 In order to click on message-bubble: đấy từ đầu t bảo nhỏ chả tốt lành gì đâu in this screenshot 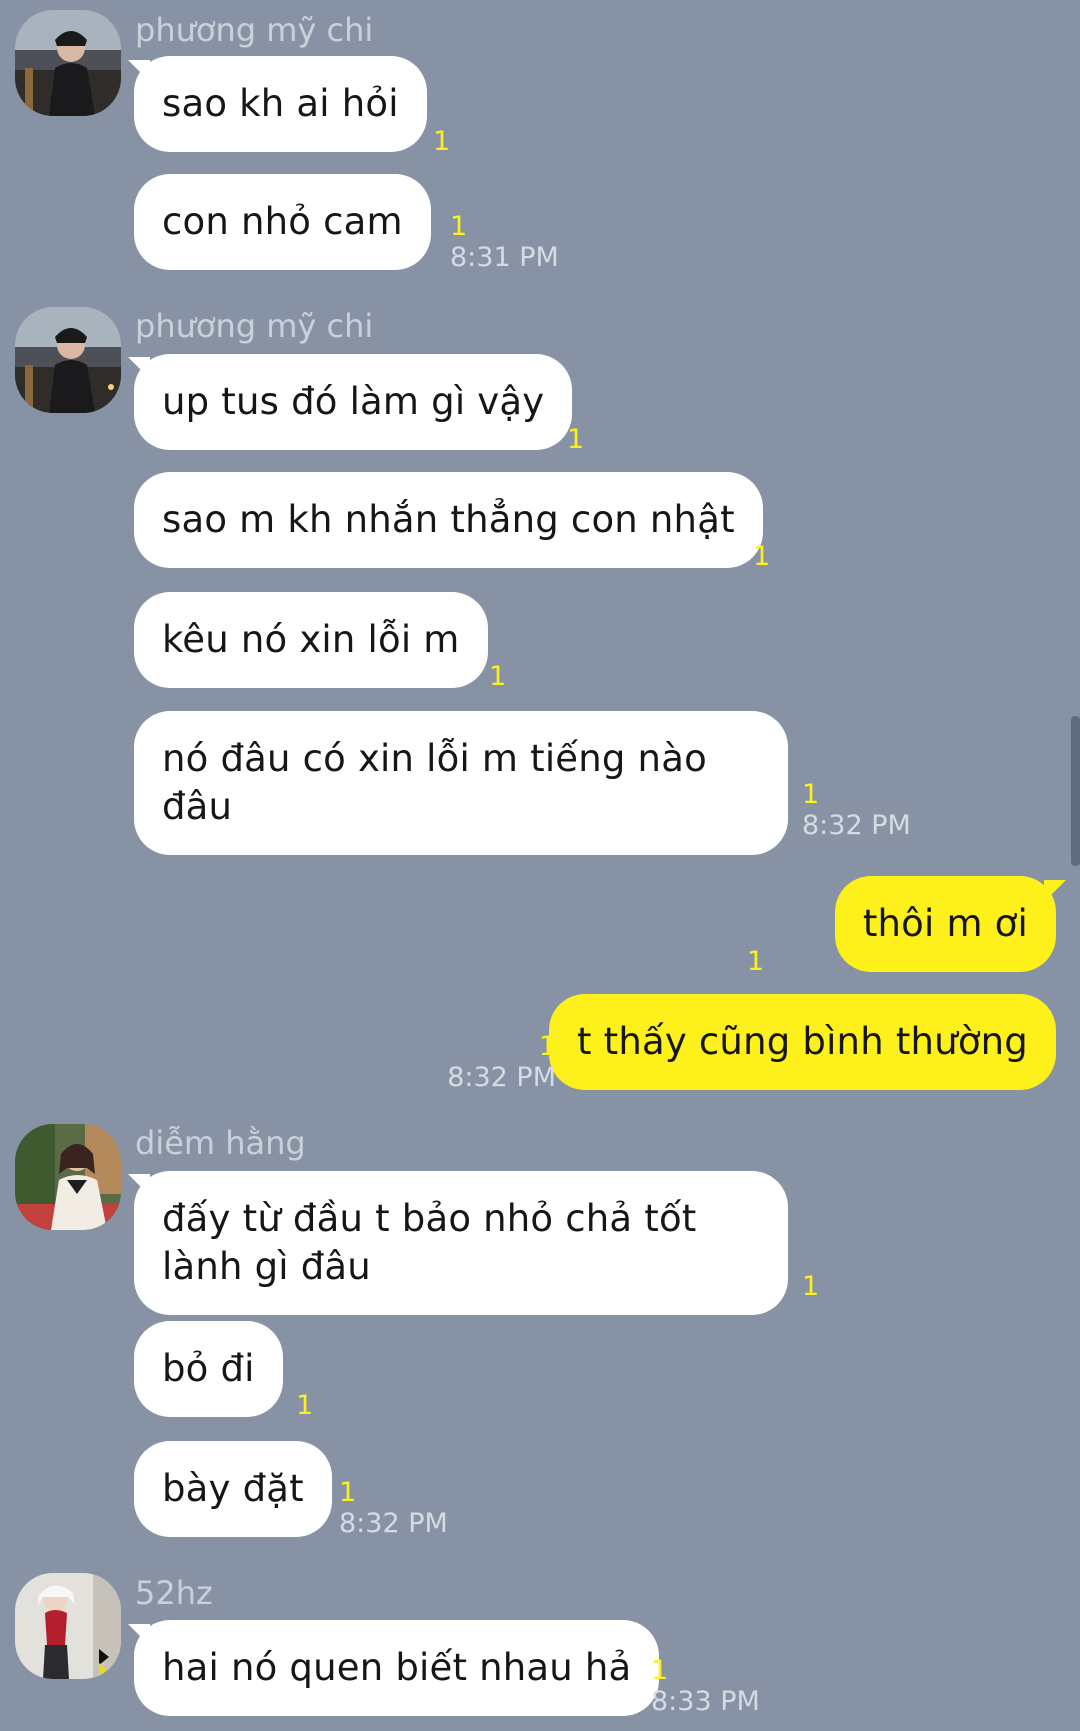, I will do `click(461, 1243)`.